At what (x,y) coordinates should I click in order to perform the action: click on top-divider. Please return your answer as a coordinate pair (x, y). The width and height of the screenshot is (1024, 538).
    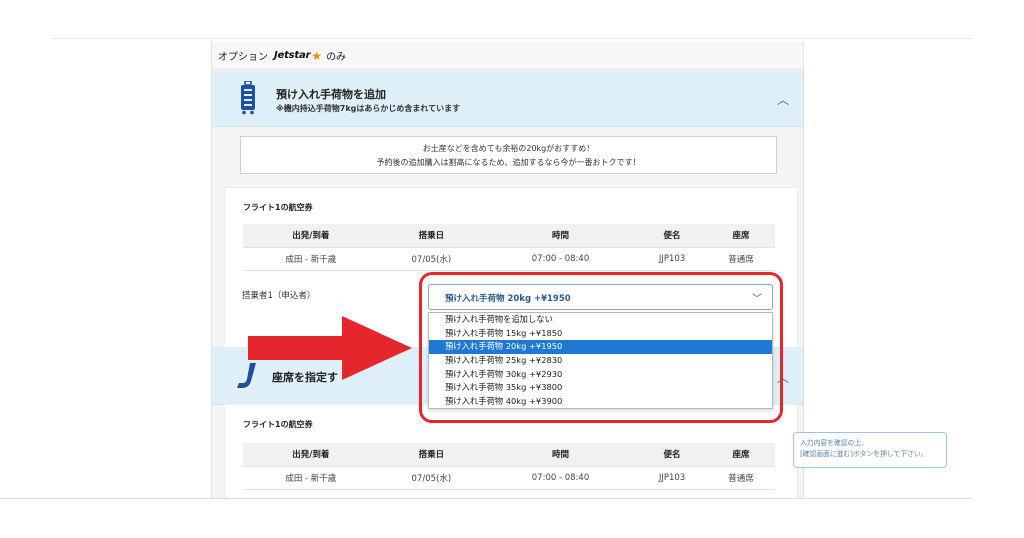
    Looking at the image, I should click on (512, 38).